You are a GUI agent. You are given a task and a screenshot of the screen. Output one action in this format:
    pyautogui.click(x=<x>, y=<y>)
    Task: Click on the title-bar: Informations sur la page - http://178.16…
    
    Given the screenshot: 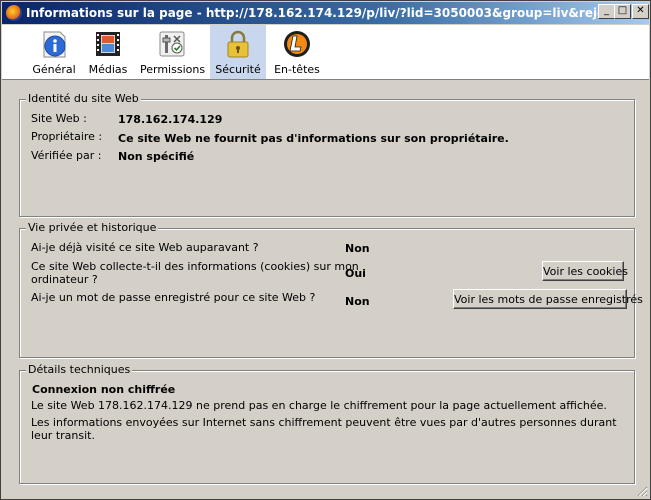 What is the action you would take?
    pyautogui.click(x=325, y=13)
    